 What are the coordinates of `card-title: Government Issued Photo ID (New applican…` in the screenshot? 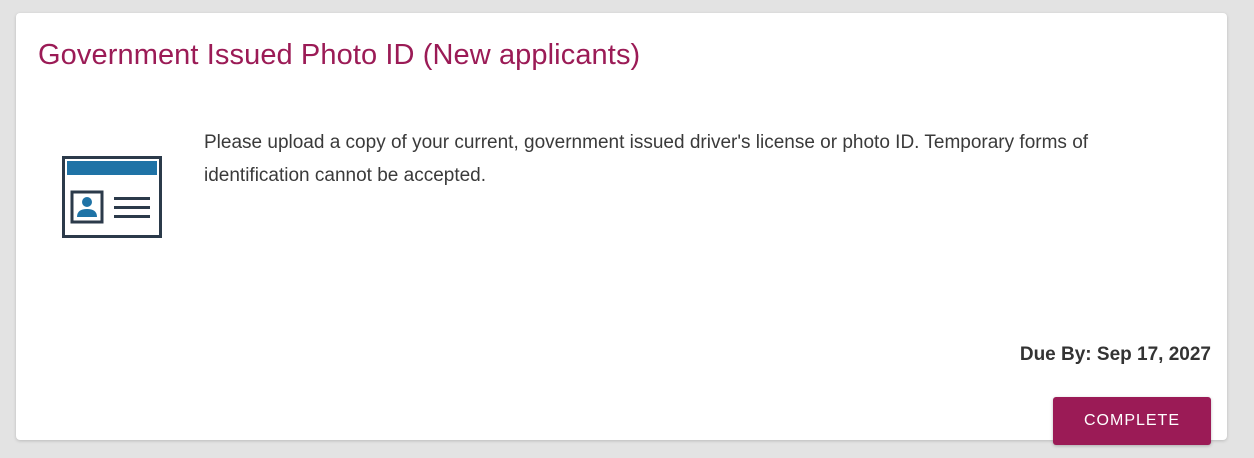 It's located at (339, 55).